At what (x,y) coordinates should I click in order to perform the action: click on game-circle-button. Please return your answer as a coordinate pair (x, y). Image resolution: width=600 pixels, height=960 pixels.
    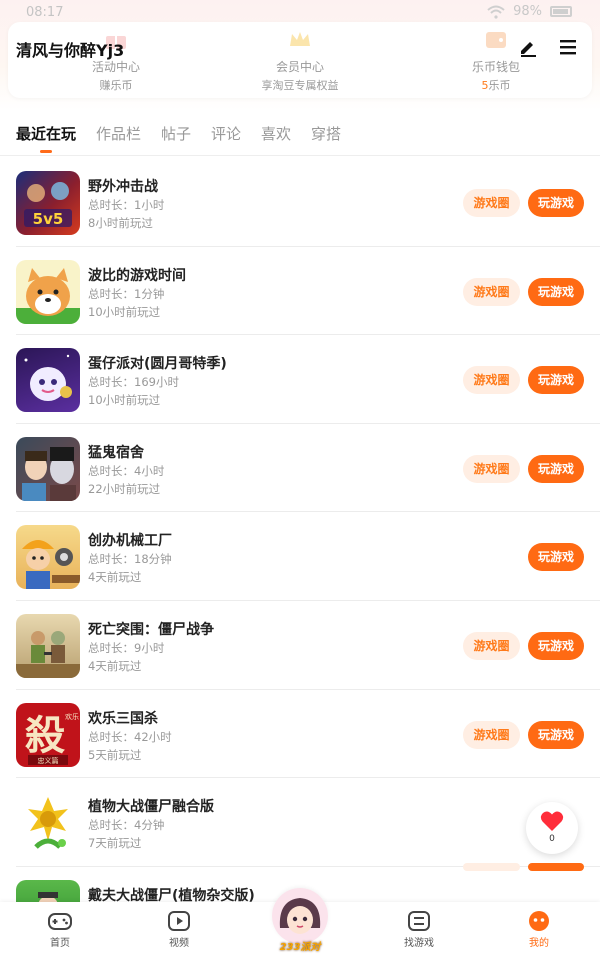
    Looking at the image, I should click on (491, 866).